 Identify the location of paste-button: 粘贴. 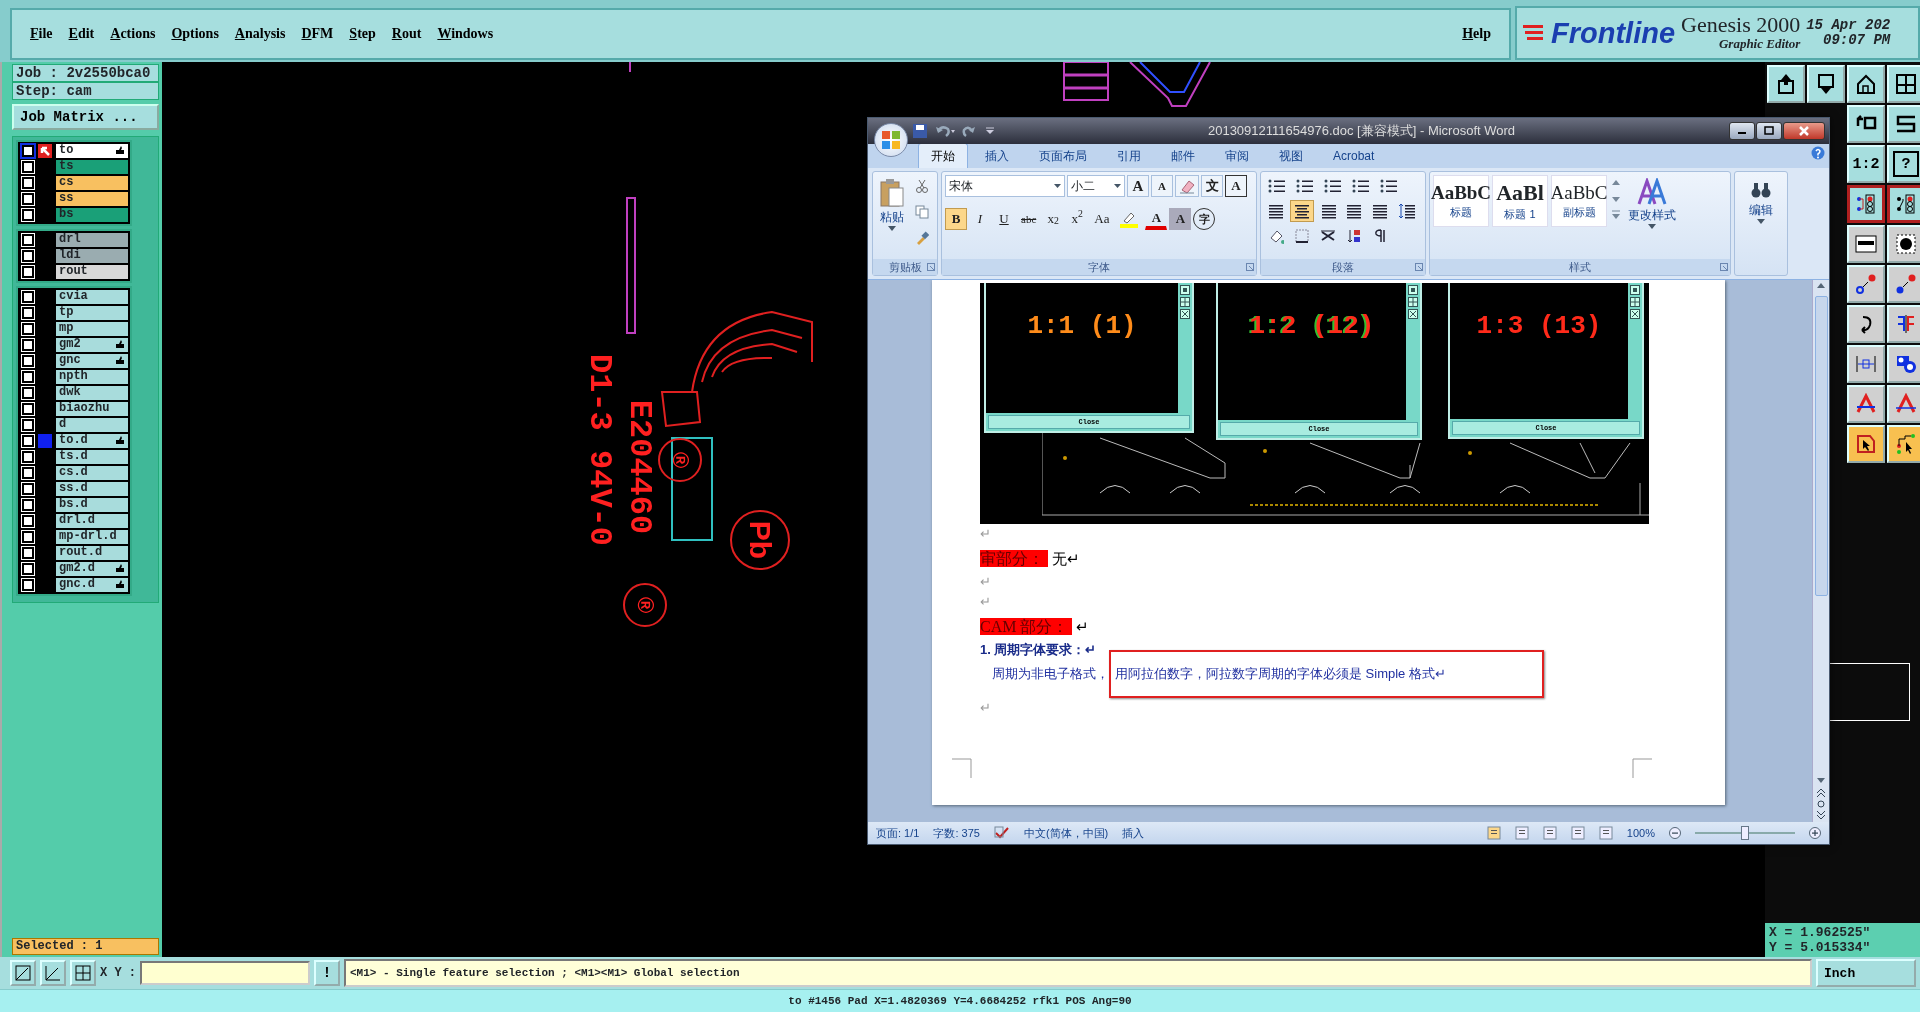
(892, 215).